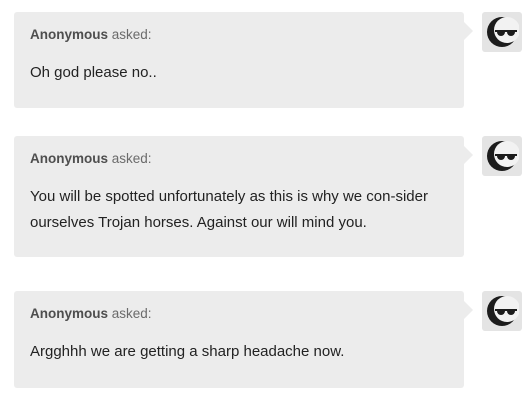 The width and height of the screenshot is (526, 408). What do you see at coordinates (93, 72) in the screenshot?
I see `question-text: Oh god please no..` at bounding box center [93, 72].